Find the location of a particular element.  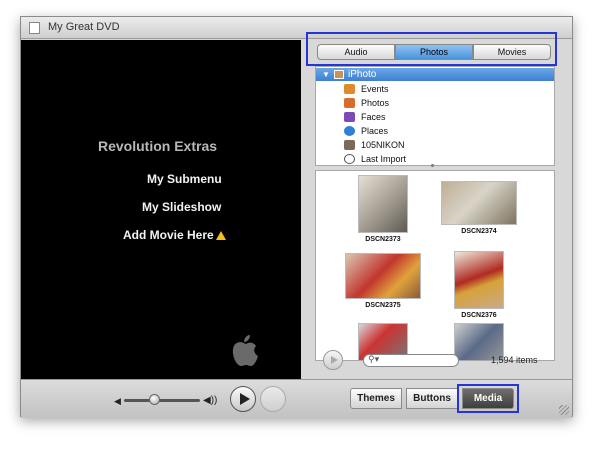

photo-thumbnail: DSCN2373 is located at coordinates (383, 209).